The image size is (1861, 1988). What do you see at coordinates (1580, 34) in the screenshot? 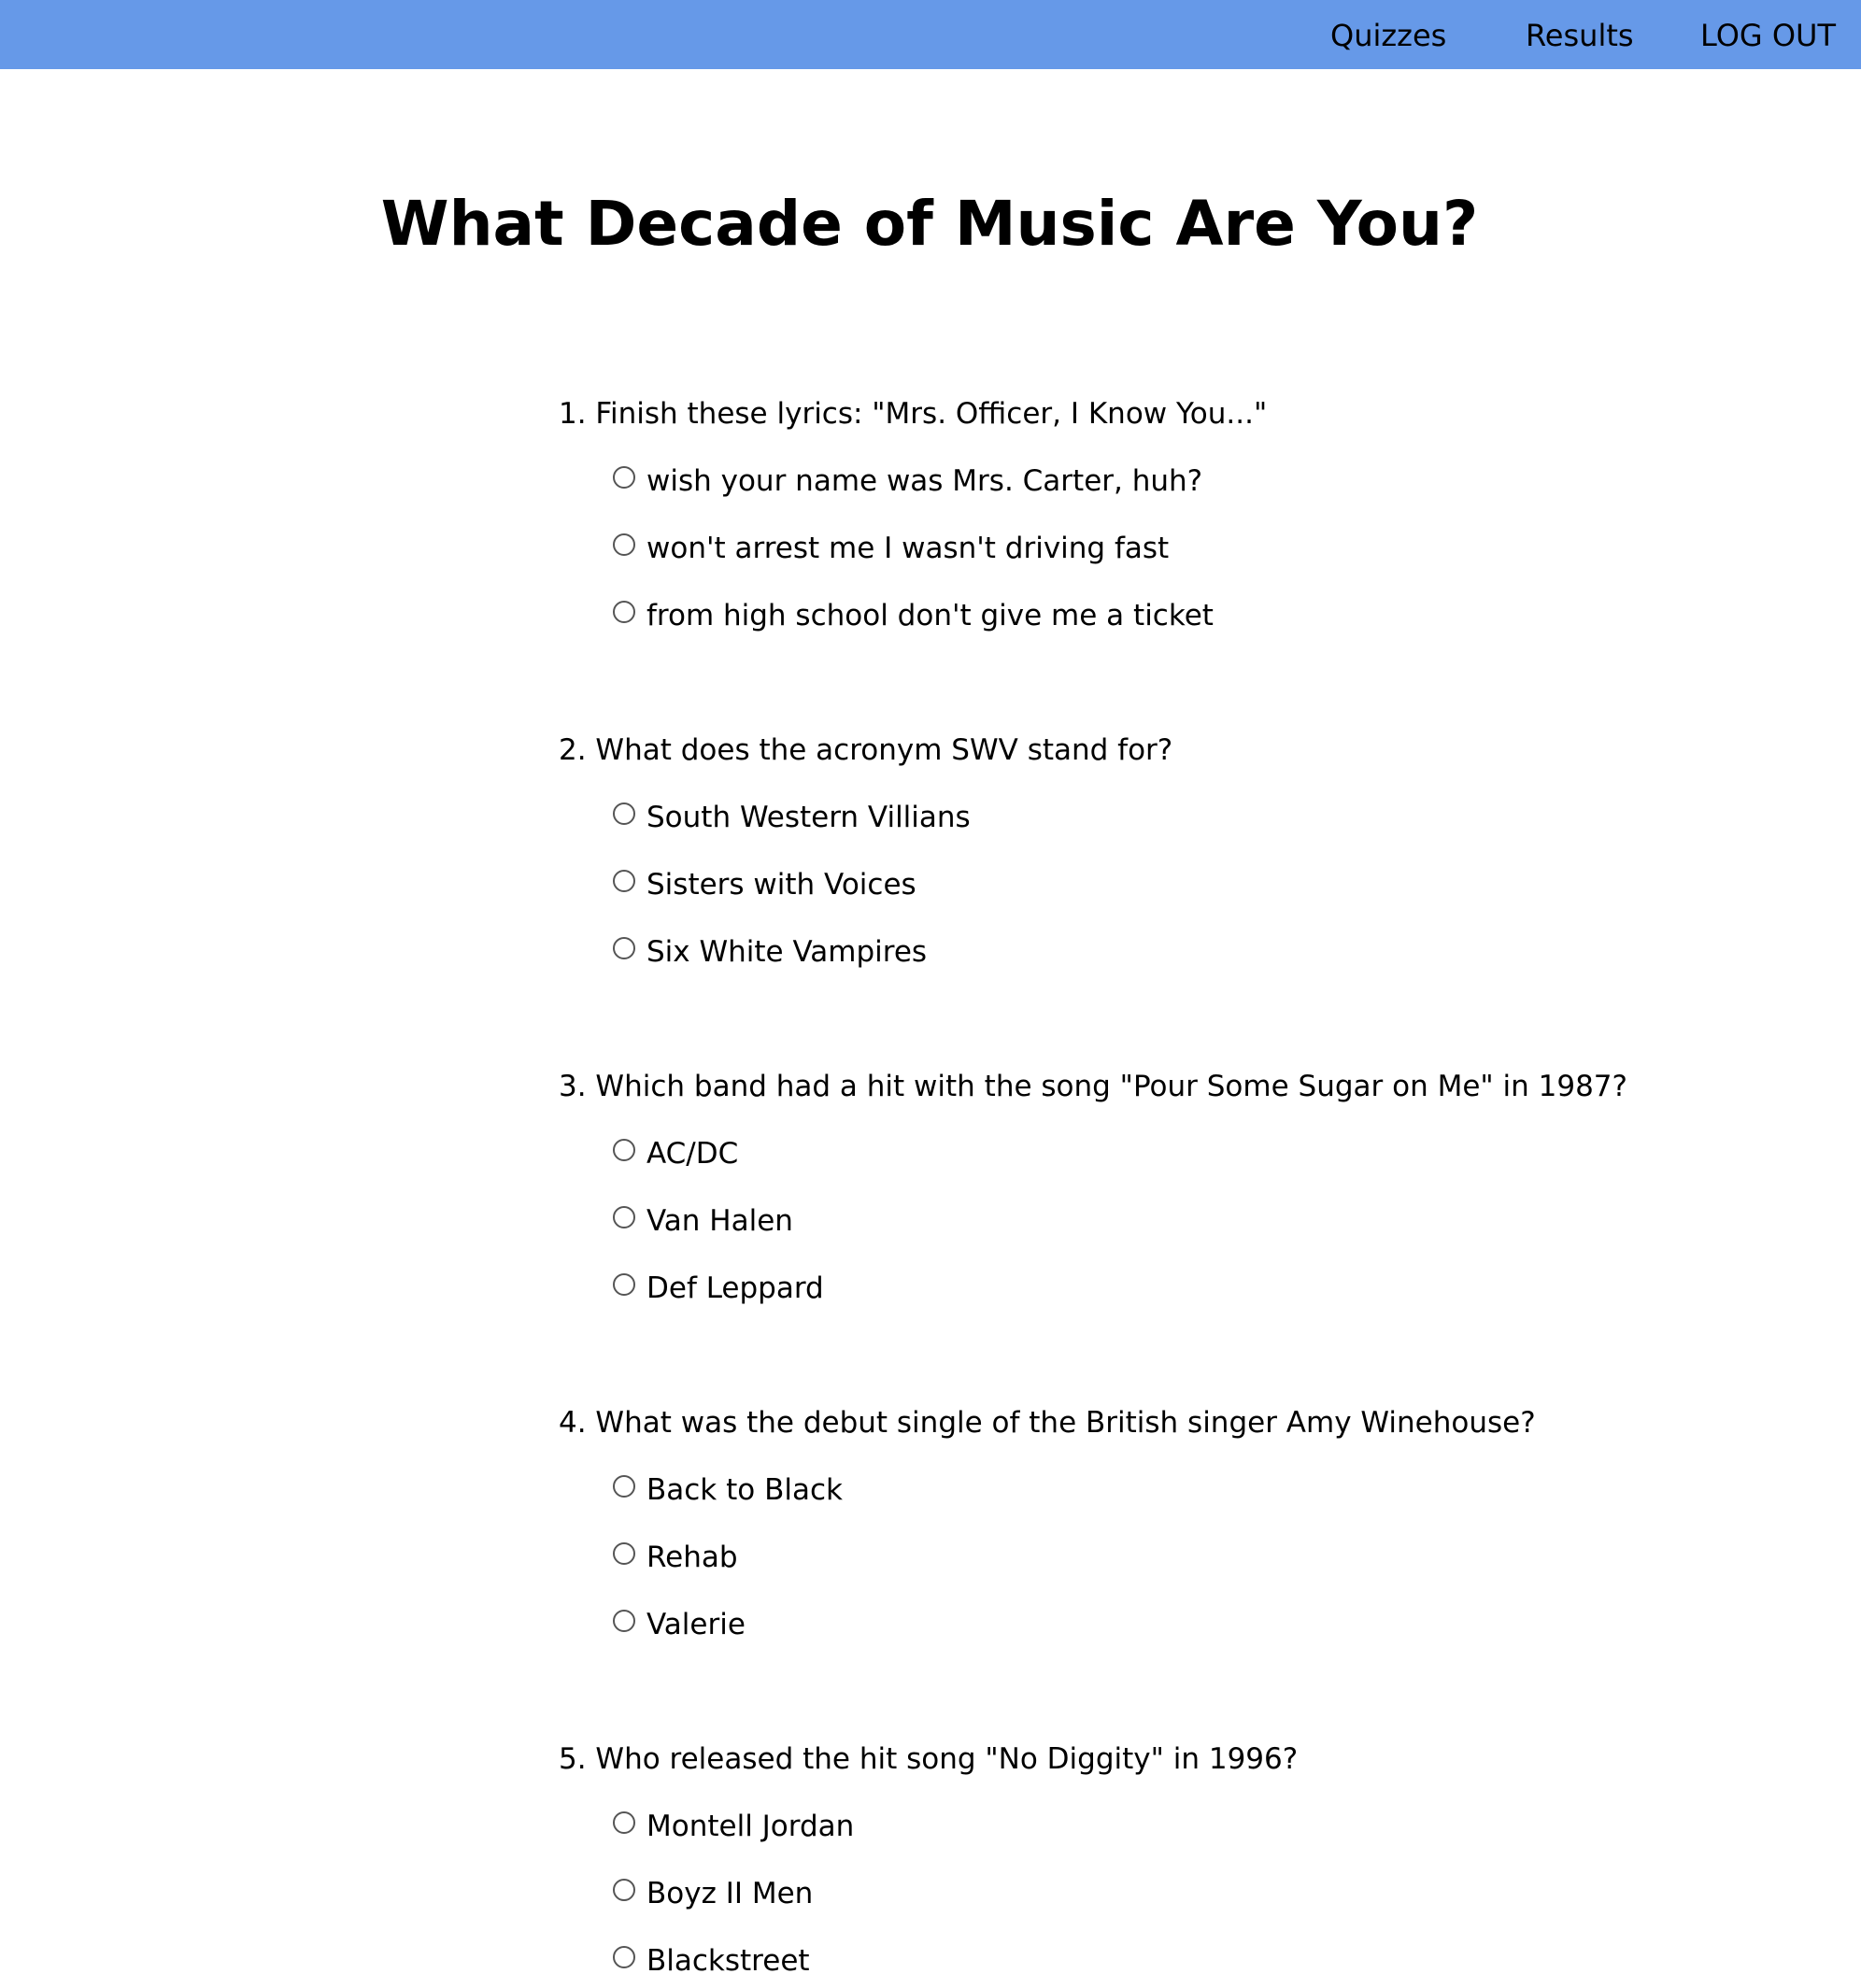
I see `nav-results-link: Results` at bounding box center [1580, 34].